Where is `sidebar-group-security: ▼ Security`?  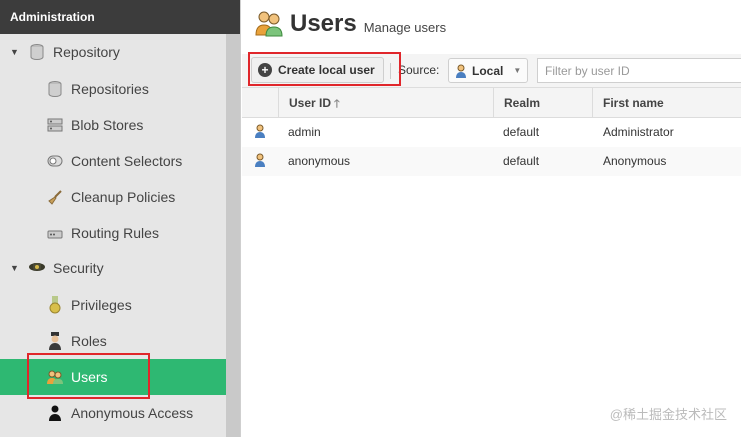
sidebar-group-security: ▼ Security is located at coordinates (113, 268).